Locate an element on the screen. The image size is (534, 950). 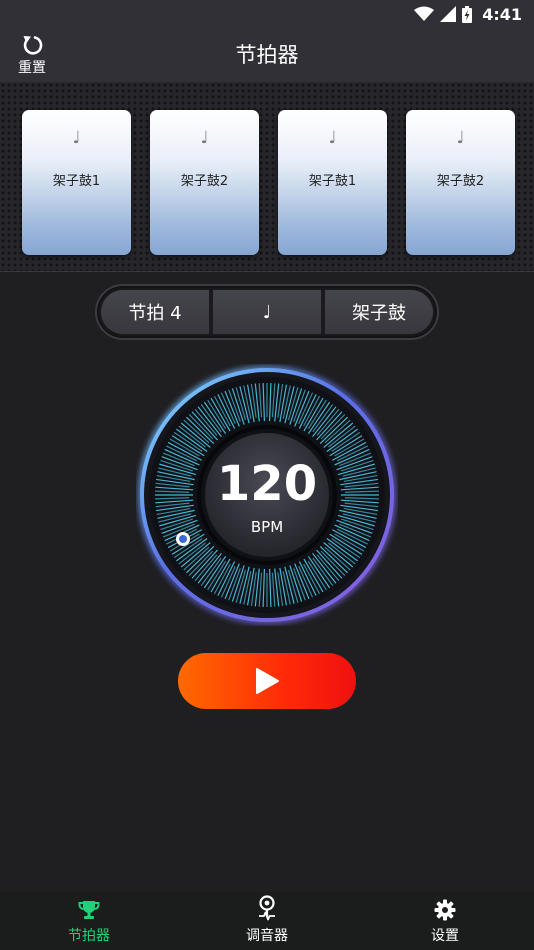
gear-icon is located at coordinates (445, 910).